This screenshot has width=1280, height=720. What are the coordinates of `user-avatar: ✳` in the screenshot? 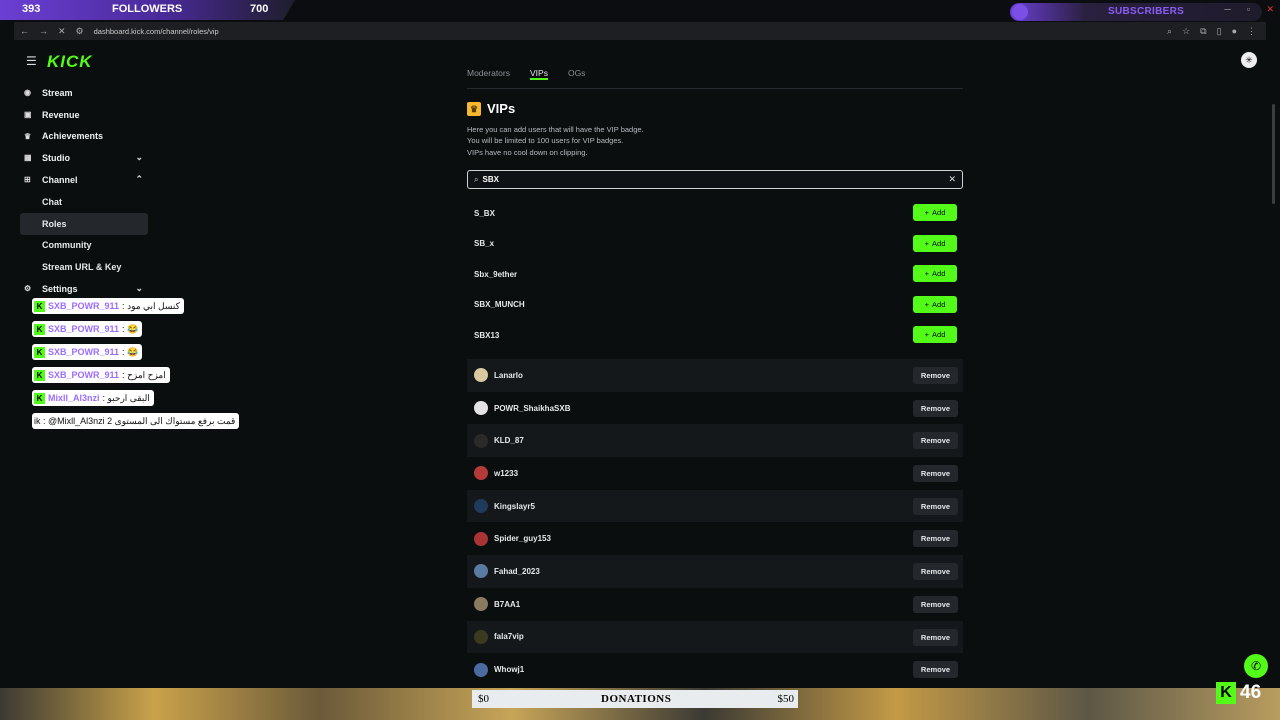 It's located at (1249, 60).